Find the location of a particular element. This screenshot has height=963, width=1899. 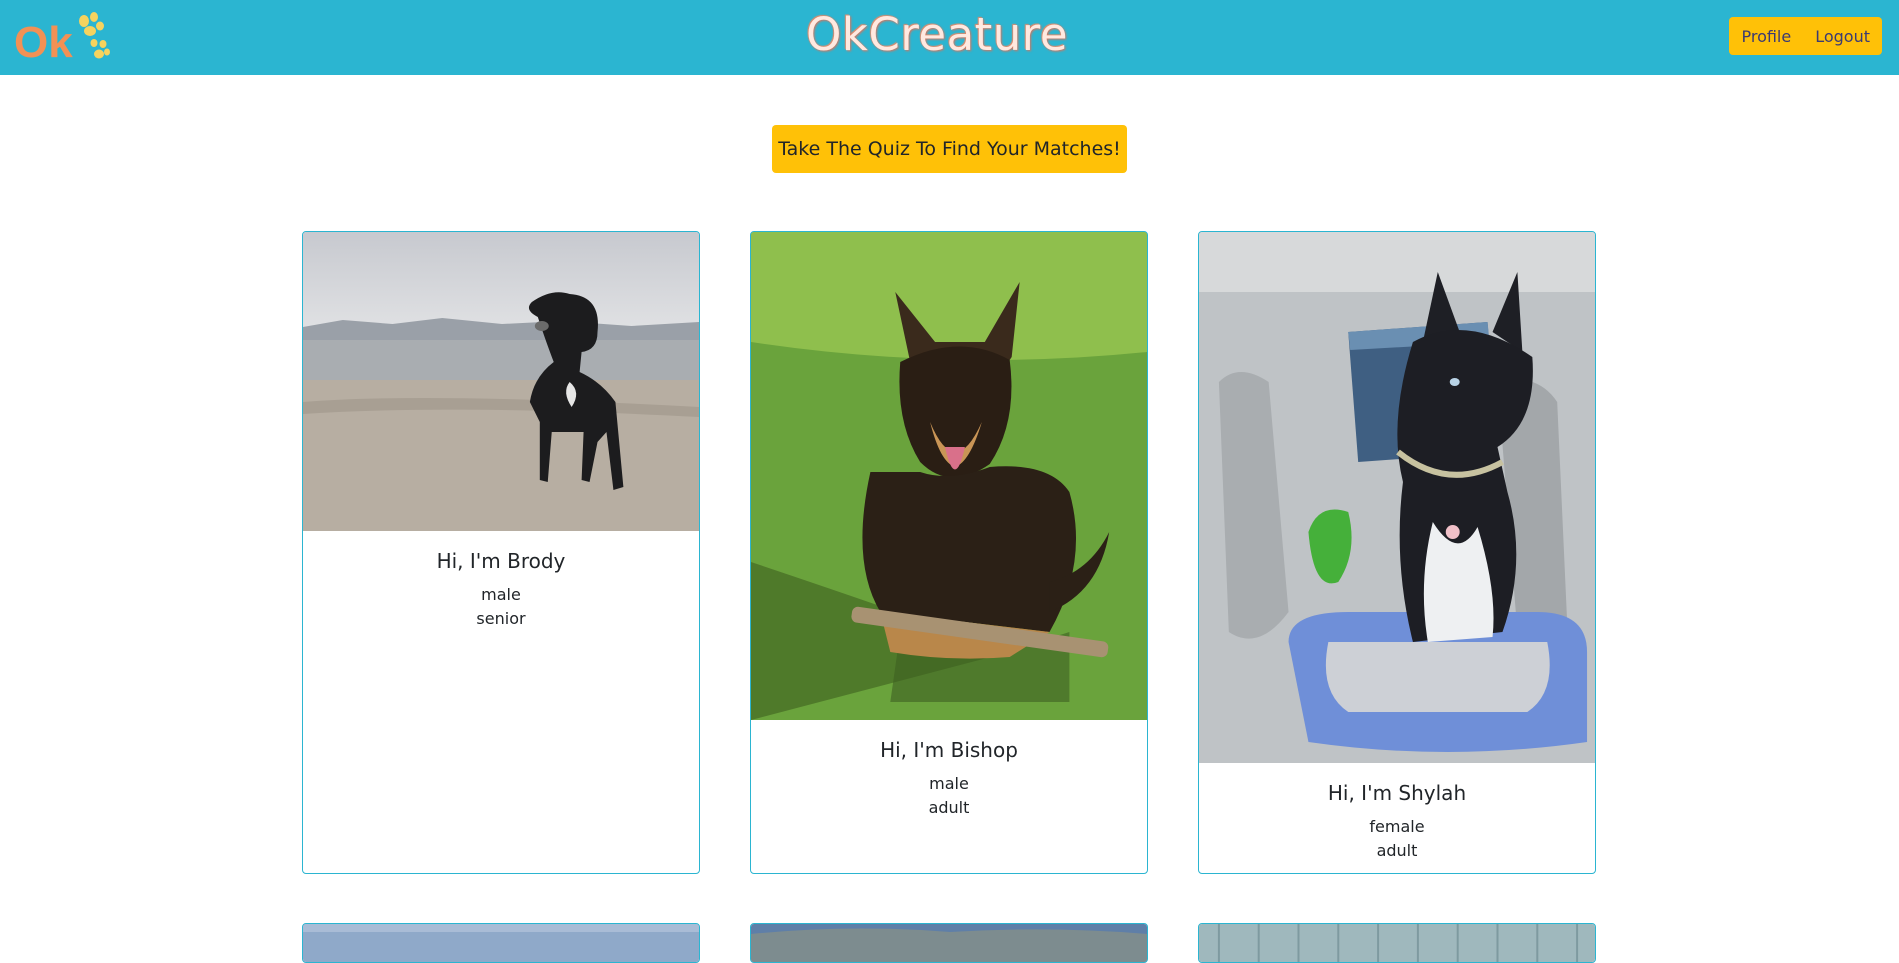

pet-name: Hi, I'm Bishop is located at coordinates (949, 750).